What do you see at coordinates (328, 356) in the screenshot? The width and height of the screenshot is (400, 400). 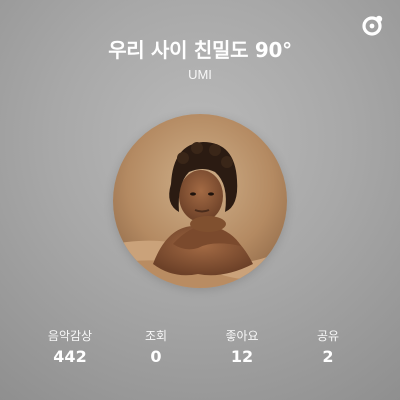 I see `stat-value: 2` at bounding box center [328, 356].